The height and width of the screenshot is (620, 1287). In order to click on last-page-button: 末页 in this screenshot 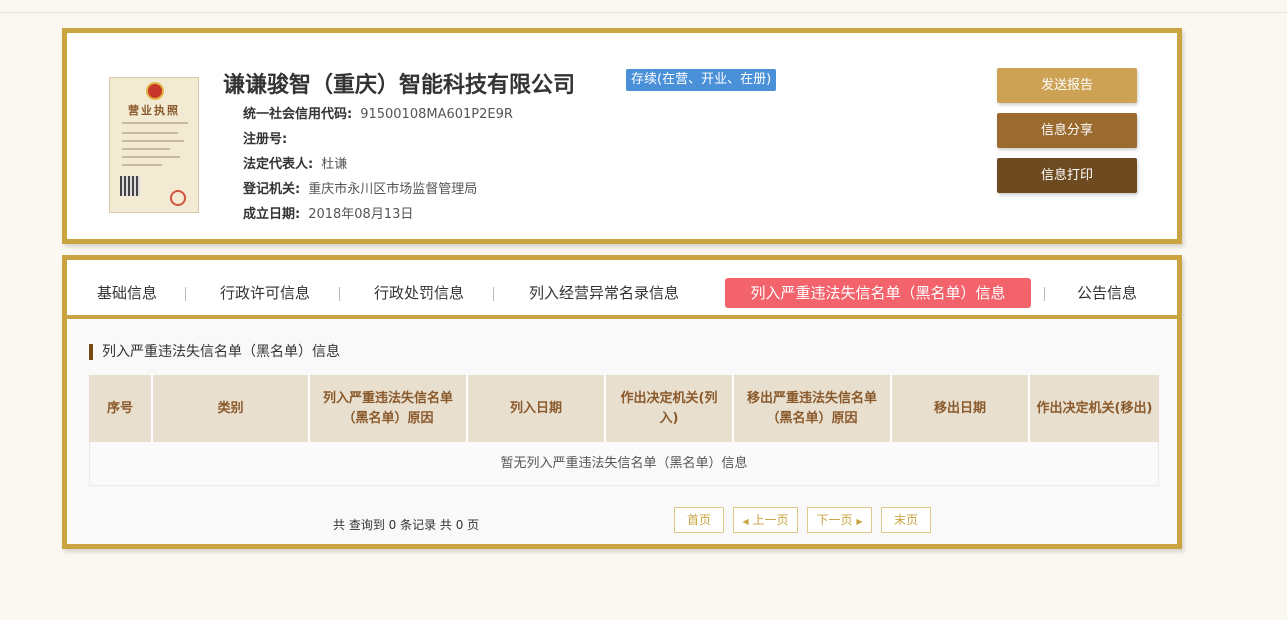, I will do `click(906, 520)`.